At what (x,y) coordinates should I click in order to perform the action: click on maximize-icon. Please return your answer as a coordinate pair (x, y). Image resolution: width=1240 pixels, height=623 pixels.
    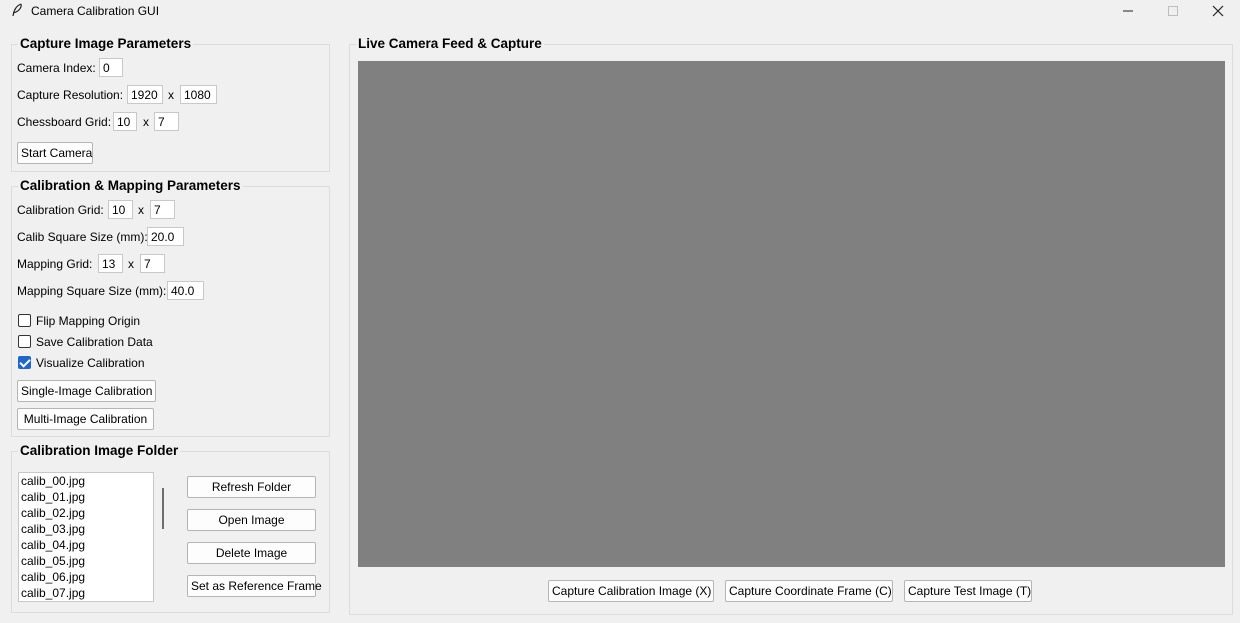
    Looking at the image, I should click on (1173, 11).